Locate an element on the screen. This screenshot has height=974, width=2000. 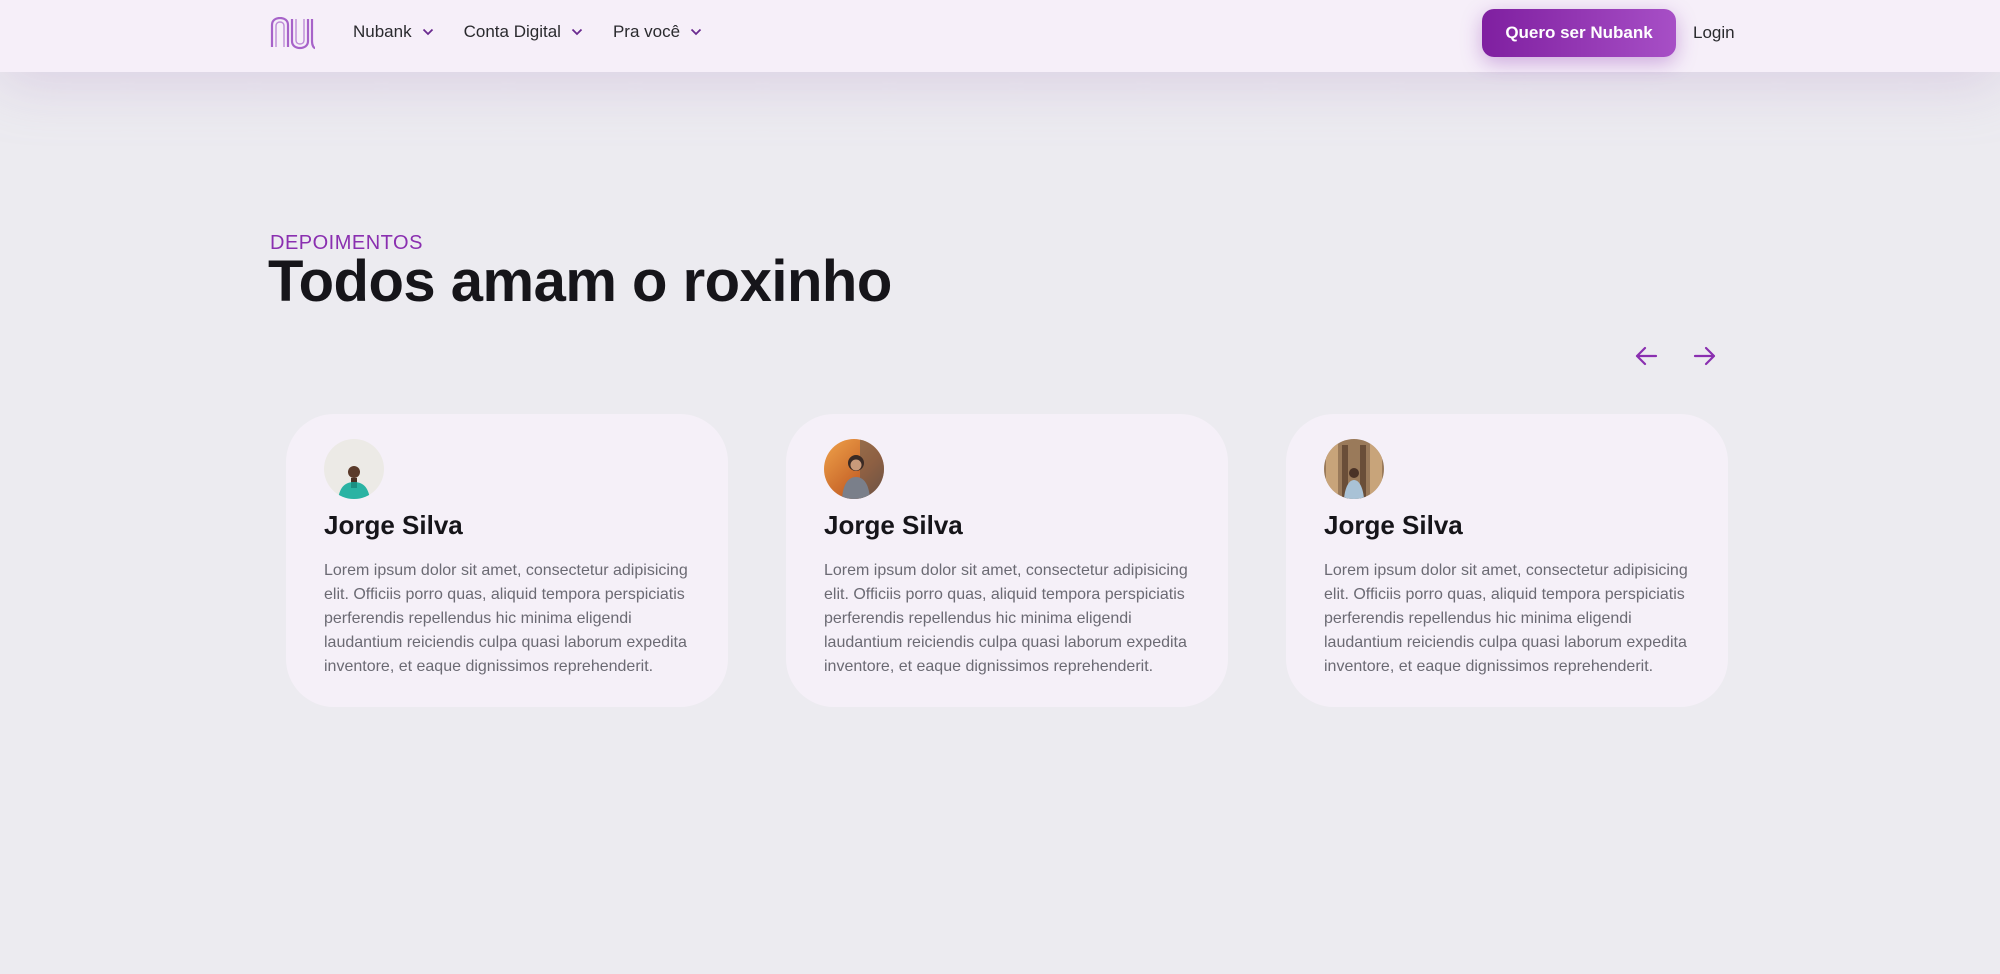
nav-item-label: Pra você is located at coordinates (646, 31).